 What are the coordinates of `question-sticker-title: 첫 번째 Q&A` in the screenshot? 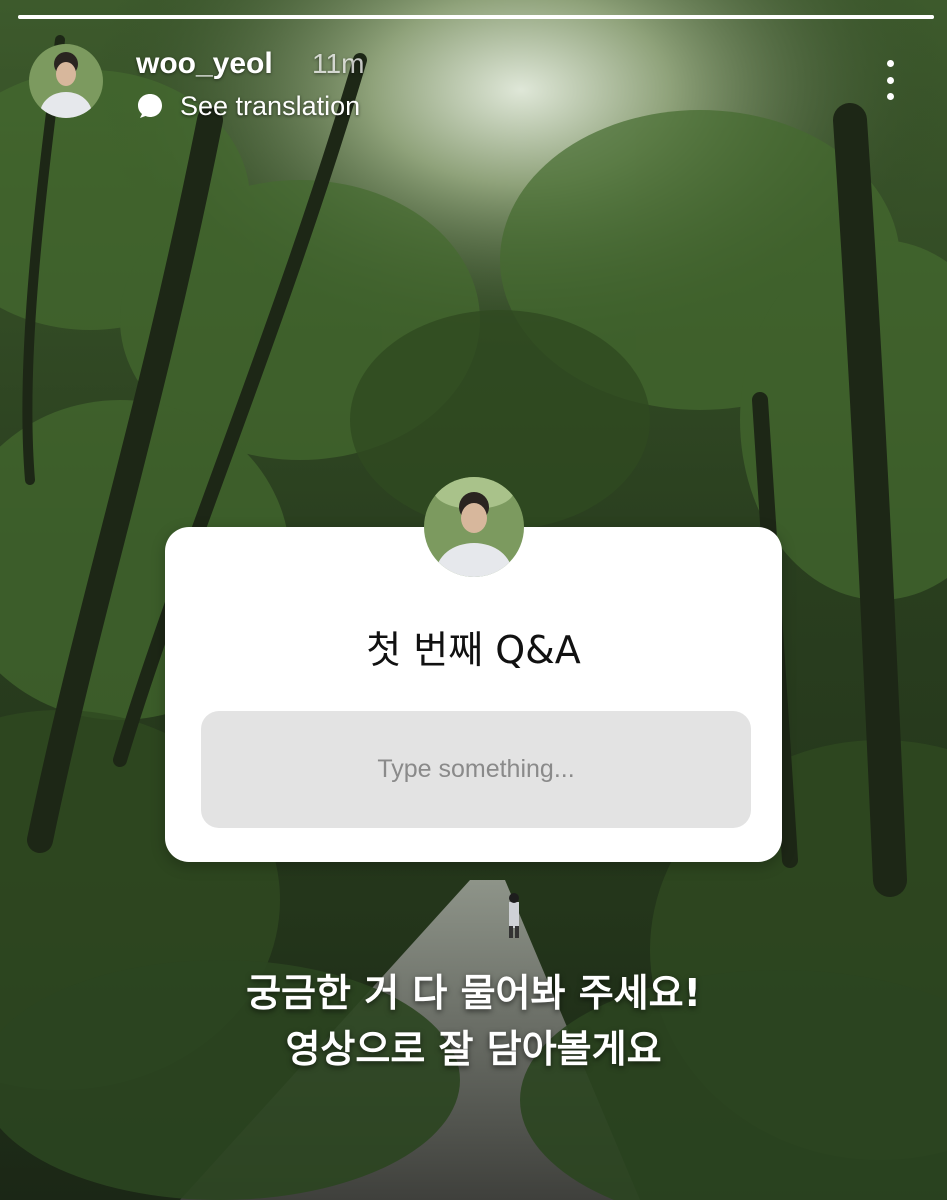 It's located at (473, 650).